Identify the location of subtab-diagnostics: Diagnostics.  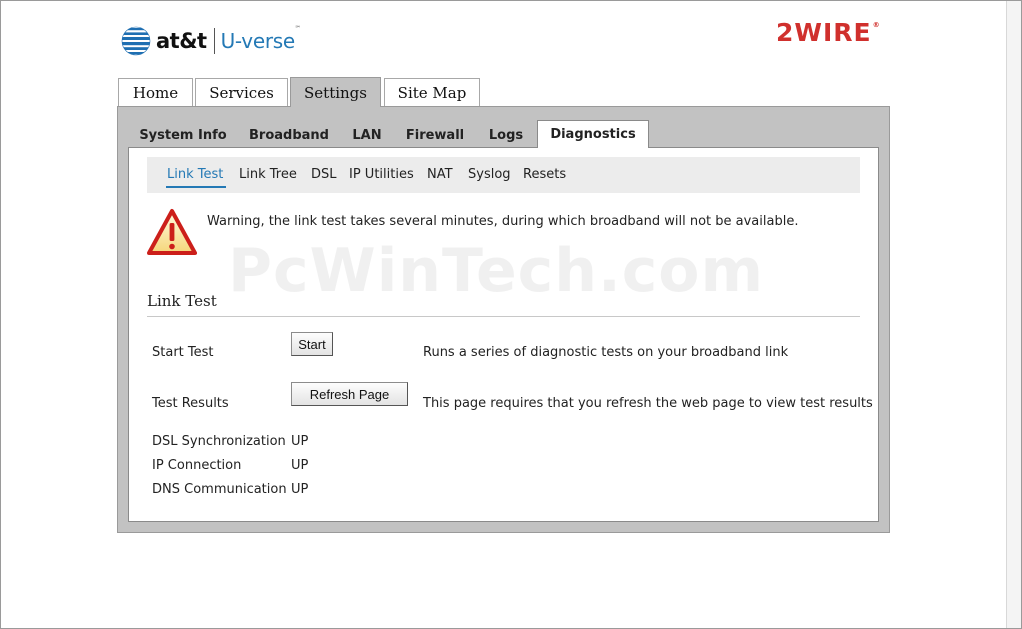
(593, 134).